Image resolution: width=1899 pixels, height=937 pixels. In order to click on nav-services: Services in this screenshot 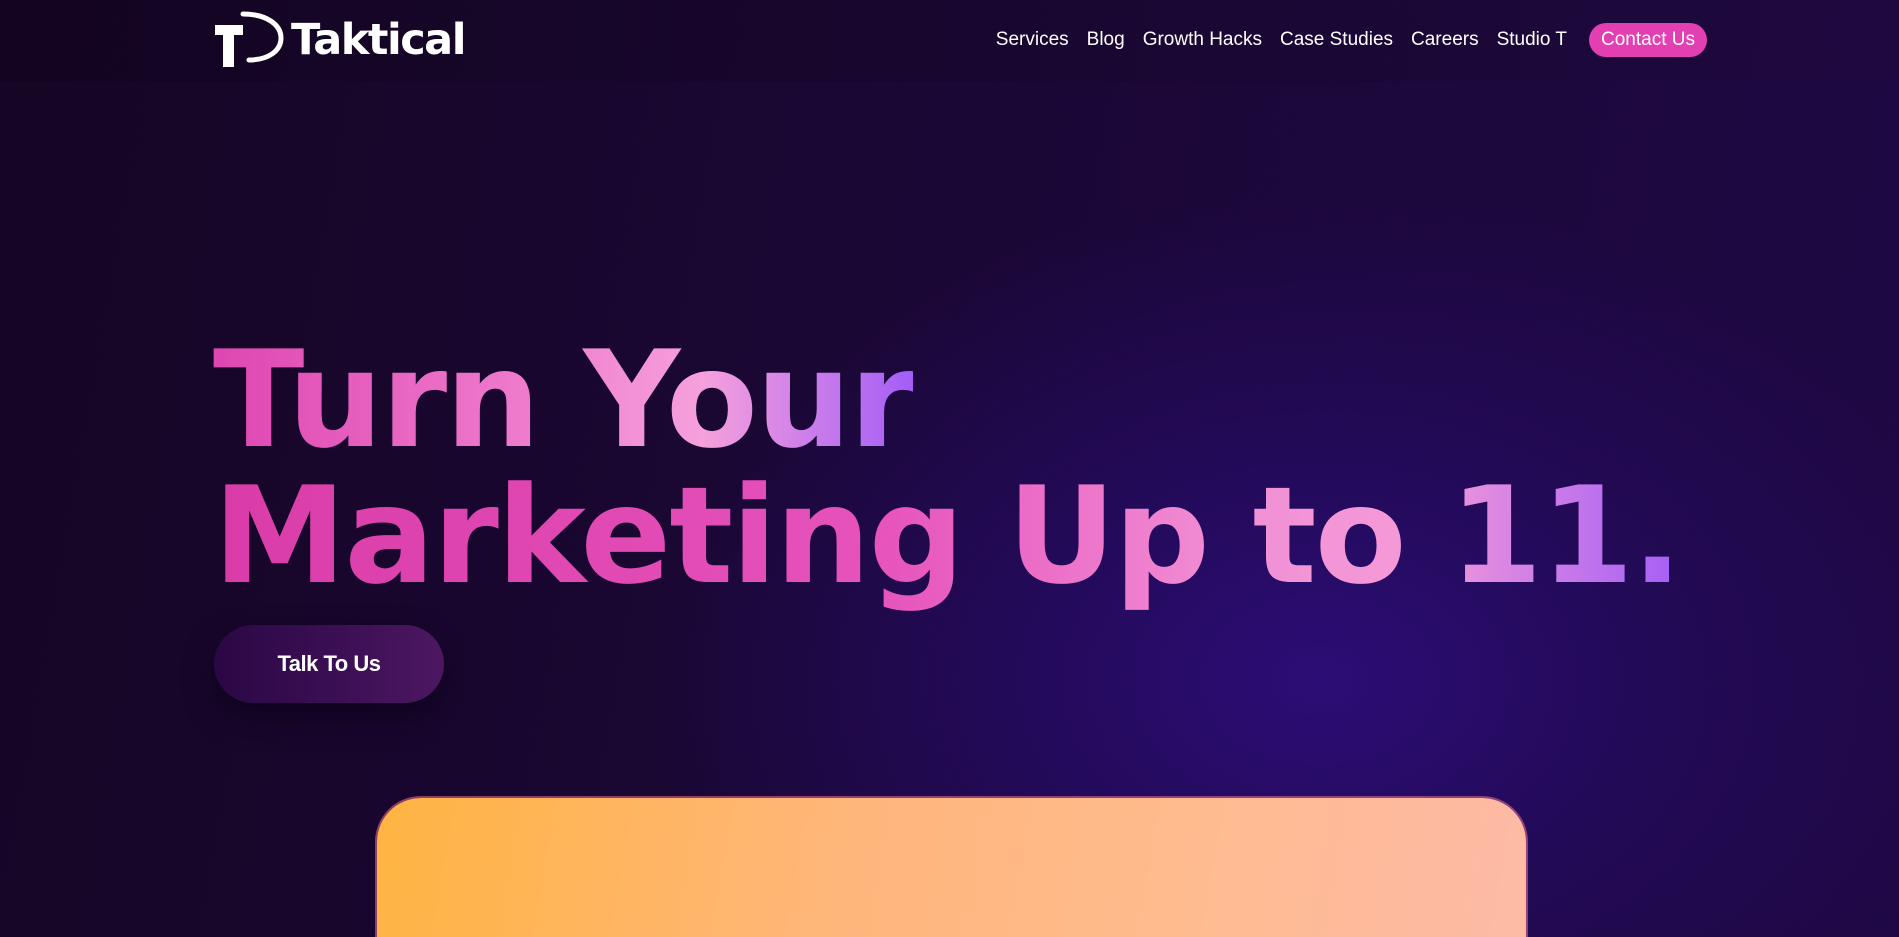, I will do `click(1032, 40)`.